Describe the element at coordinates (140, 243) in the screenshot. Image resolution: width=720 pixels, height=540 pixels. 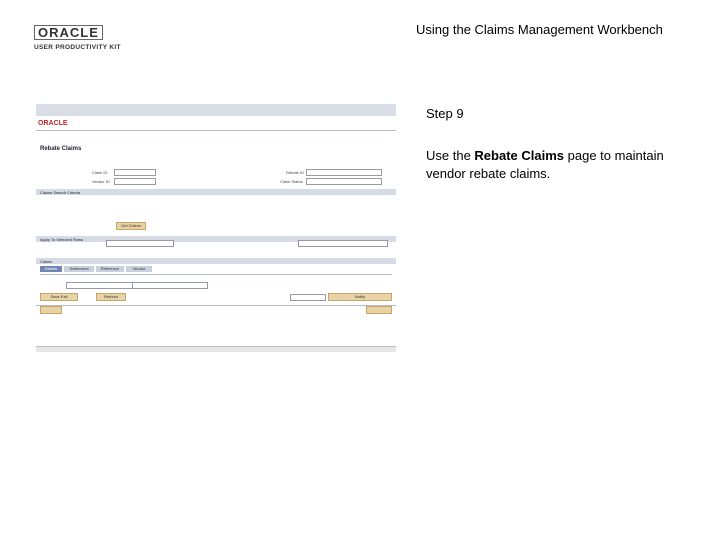
I see `screenshot-apply-select-left` at that location.